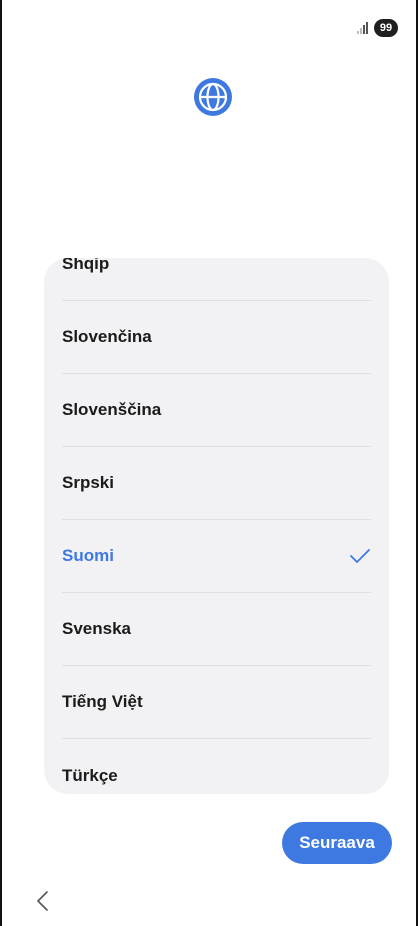  What do you see at coordinates (337, 843) in the screenshot?
I see `next-button: Seuraava` at bounding box center [337, 843].